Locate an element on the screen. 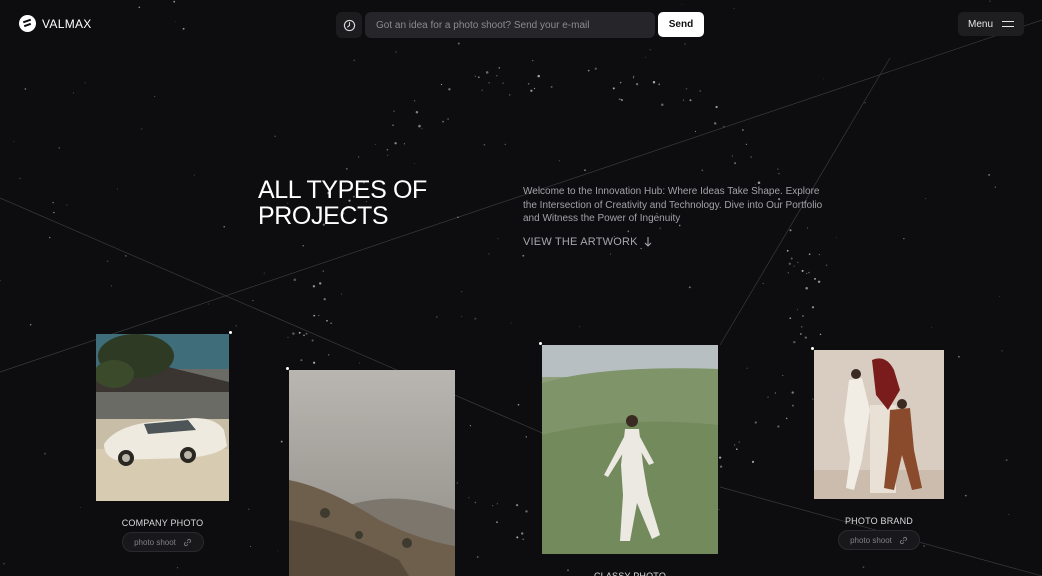 Image resolution: width=1042 pixels, height=576 pixels. menu-label: Menu is located at coordinates (980, 24).